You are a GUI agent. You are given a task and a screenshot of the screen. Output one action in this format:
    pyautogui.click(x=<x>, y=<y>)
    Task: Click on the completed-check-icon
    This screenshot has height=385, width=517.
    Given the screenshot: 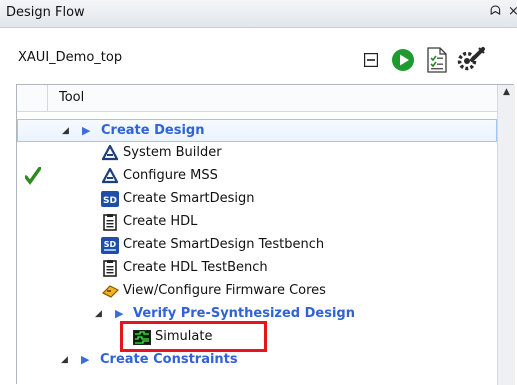 What is the action you would take?
    pyautogui.click(x=33, y=177)
    